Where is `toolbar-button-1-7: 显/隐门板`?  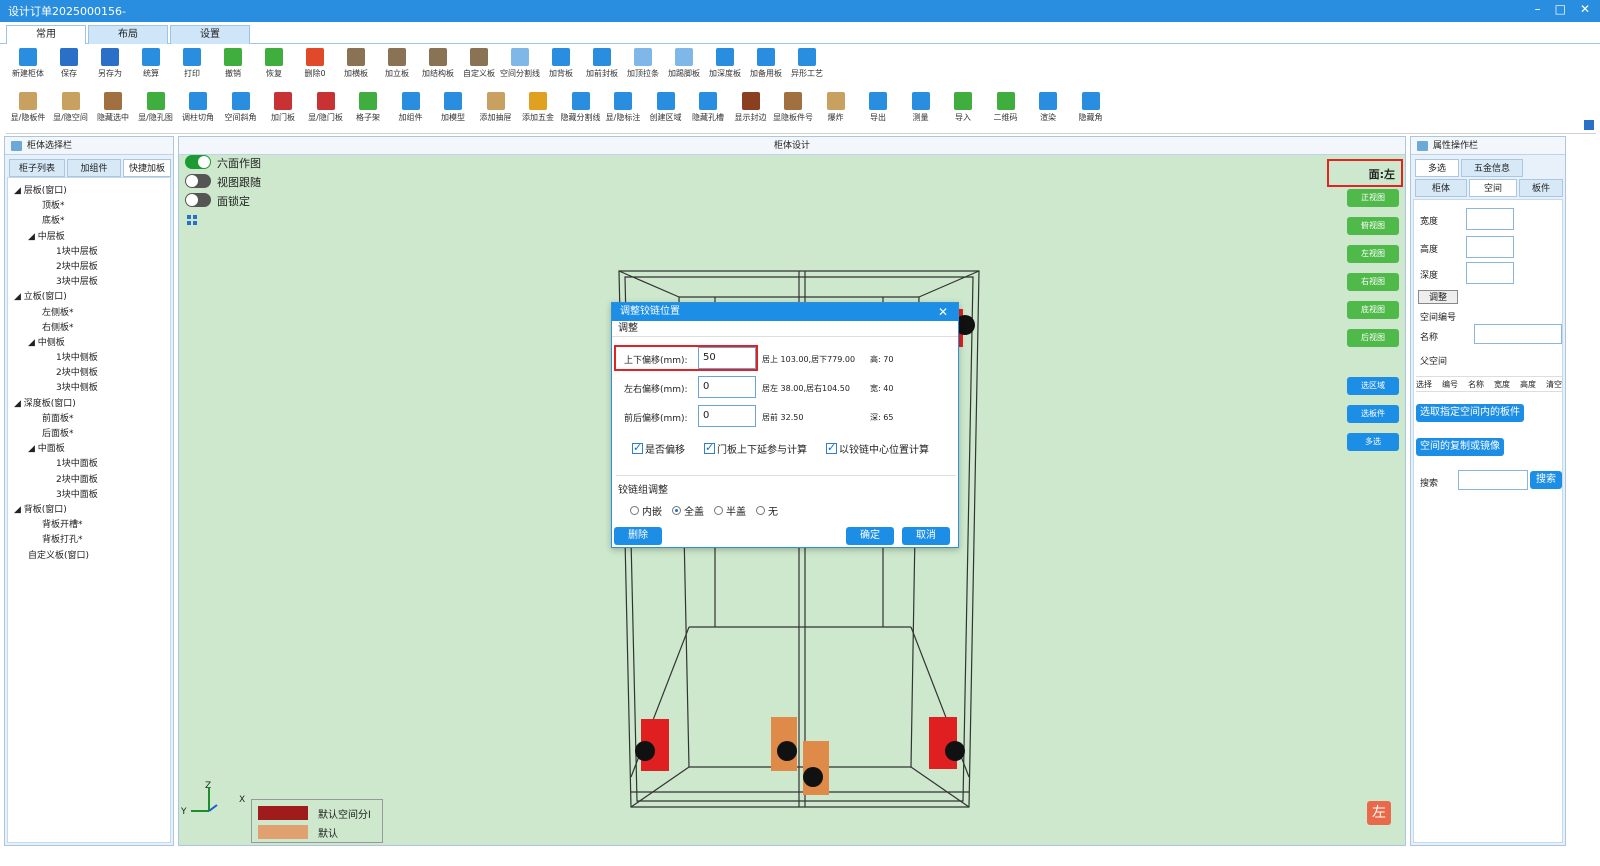 toolbar-button-1-7: 显/隐门板 is located at coordinates (326, 107).